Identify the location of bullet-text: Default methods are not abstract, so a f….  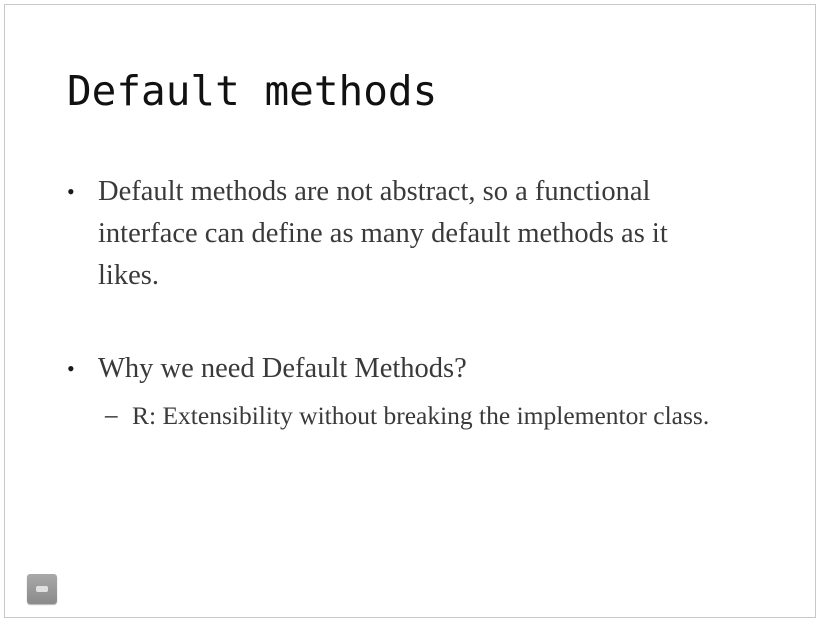
(383, 233).